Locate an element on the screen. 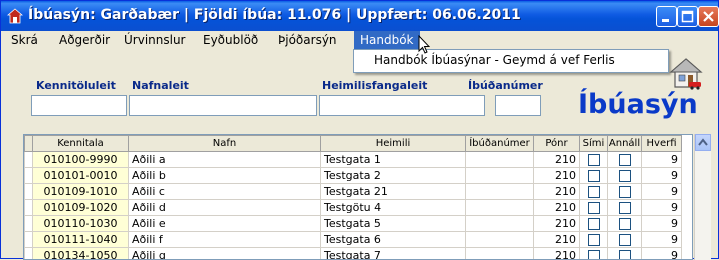 Image resolution: width=719 pixels, height=260 pixels. row-selector-header is located at coordinates (29, 144).